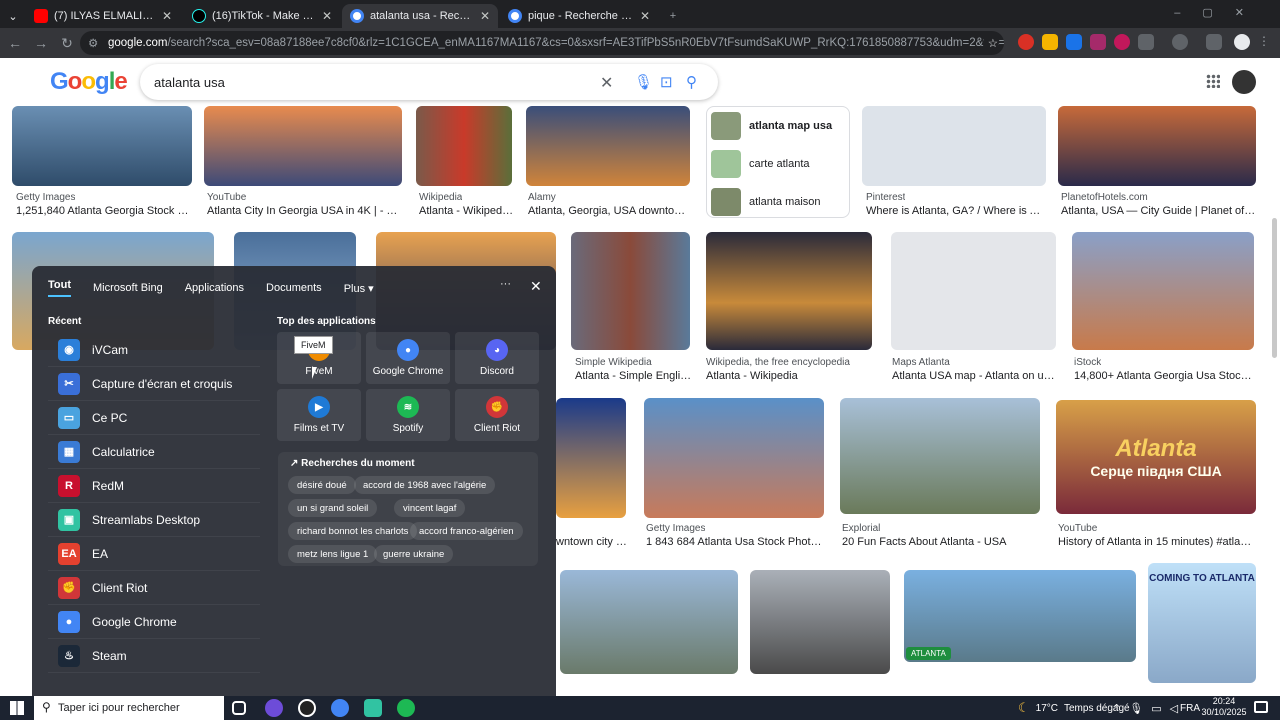  Describe the element at coordinates (154, 656) in the screenshot. I see `recent-app-item: ♨ Steam` at that location.